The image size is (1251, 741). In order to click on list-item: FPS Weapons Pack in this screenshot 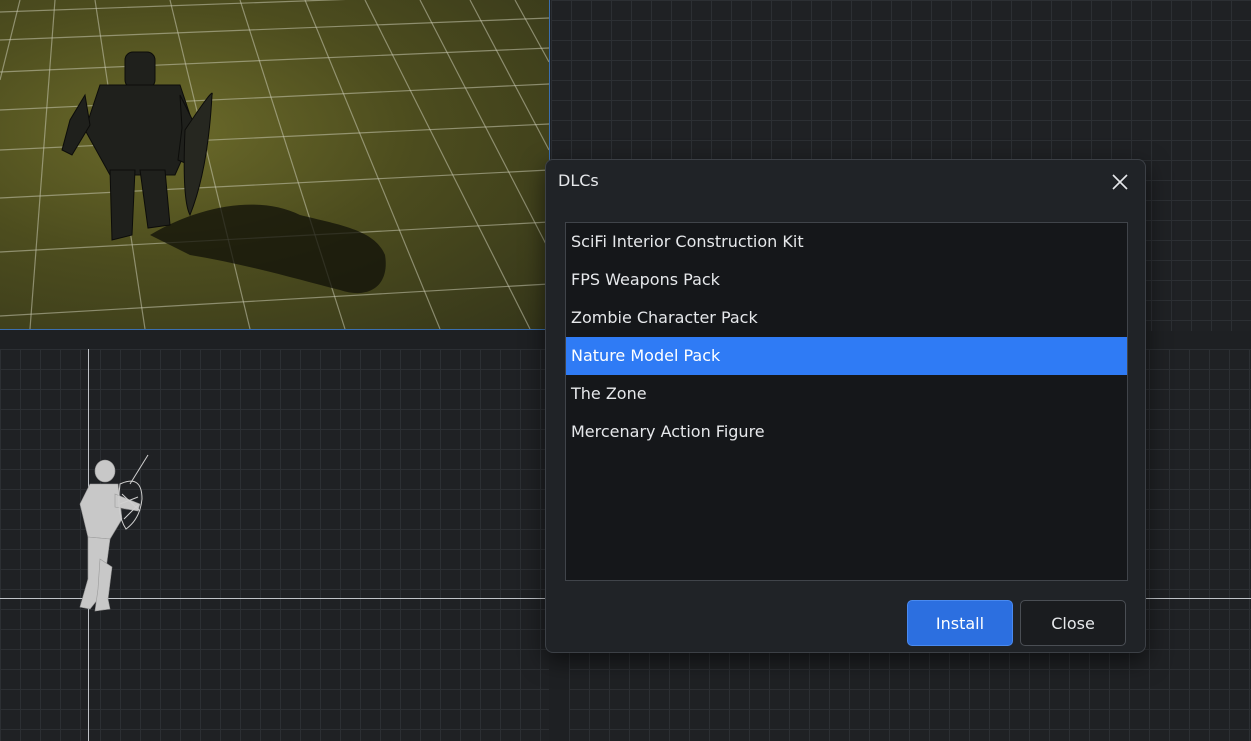, I will do `click(846, 280)`.